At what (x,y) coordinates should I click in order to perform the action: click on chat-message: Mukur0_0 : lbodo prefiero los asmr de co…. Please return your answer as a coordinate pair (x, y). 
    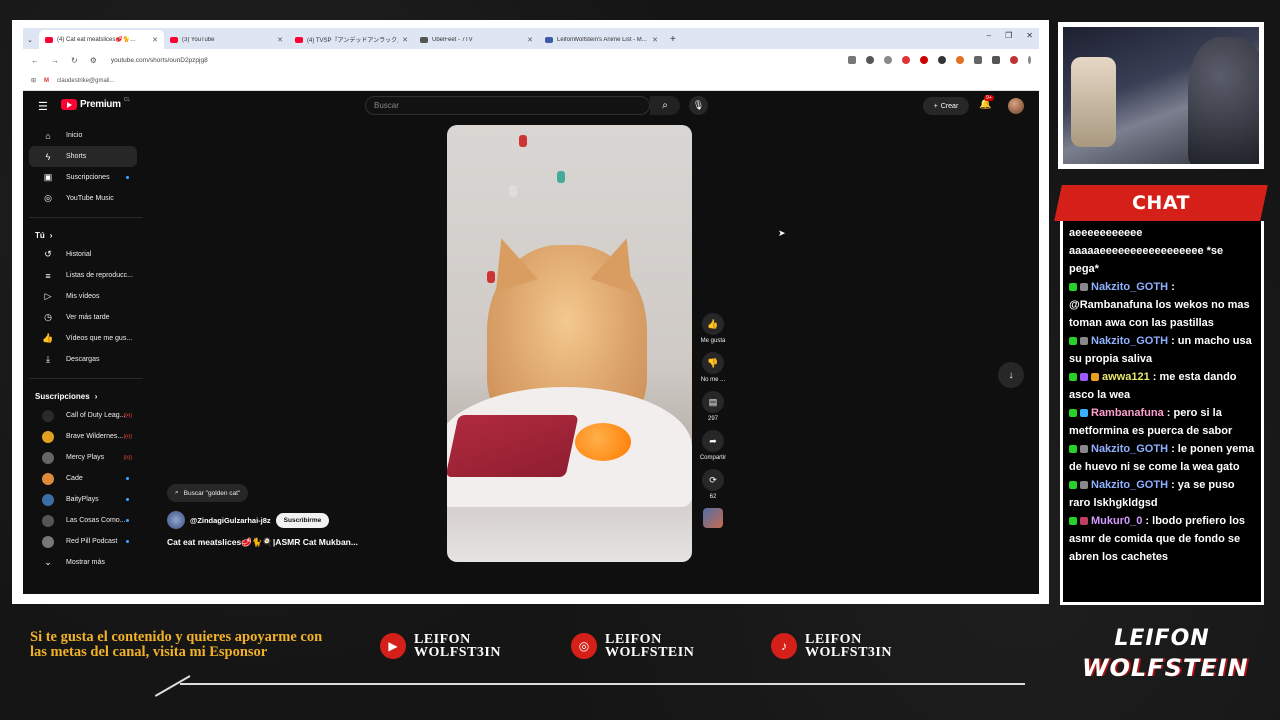
    Looking at the image, I should click on (1162, 539).